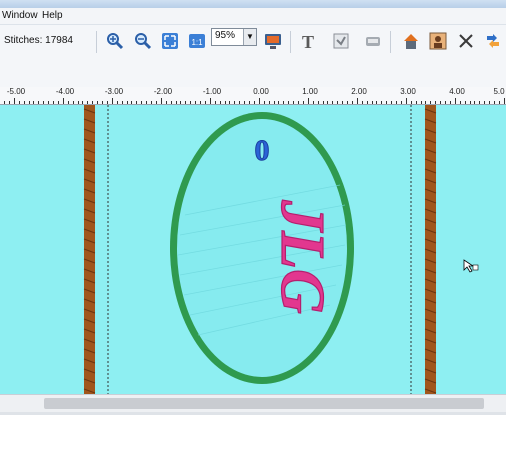 The width and height of the screenshot is (506, 456). What do you see at coordinates (163, 91) in the screenshot?
I see `ruler-label: -2.00` at bounding box center [163, 91].